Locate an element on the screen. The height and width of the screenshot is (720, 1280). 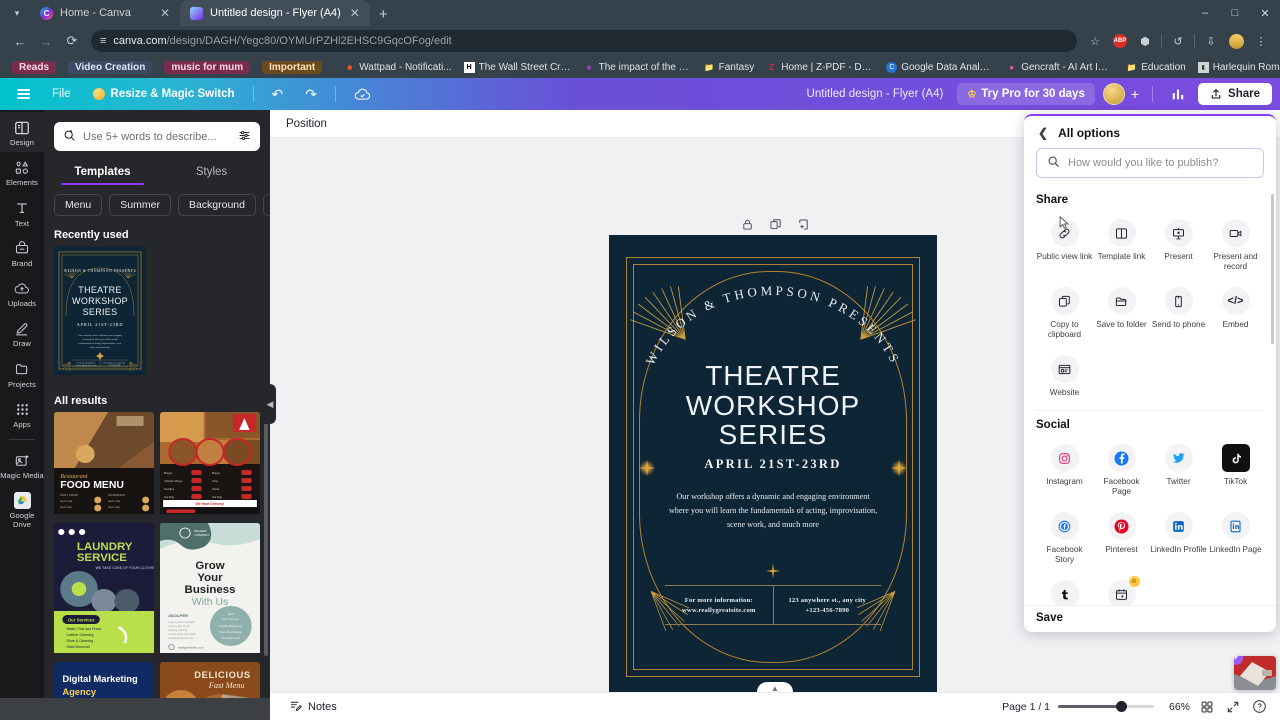
share-option-save-to-folder: Save to folder is located at coordinates (1121, 315).